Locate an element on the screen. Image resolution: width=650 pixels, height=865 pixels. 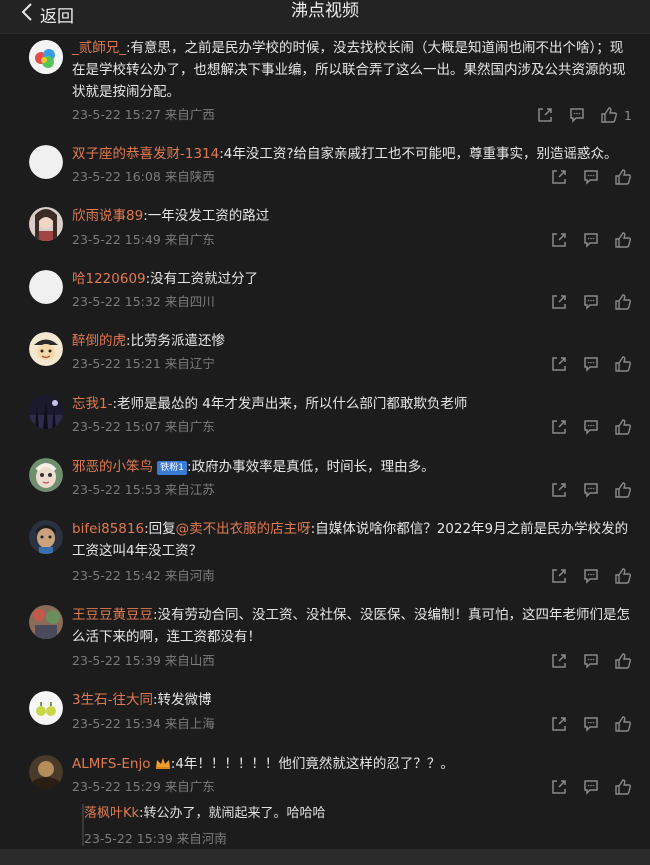
comment-actions: 1 is located at coordinates (584, 115).